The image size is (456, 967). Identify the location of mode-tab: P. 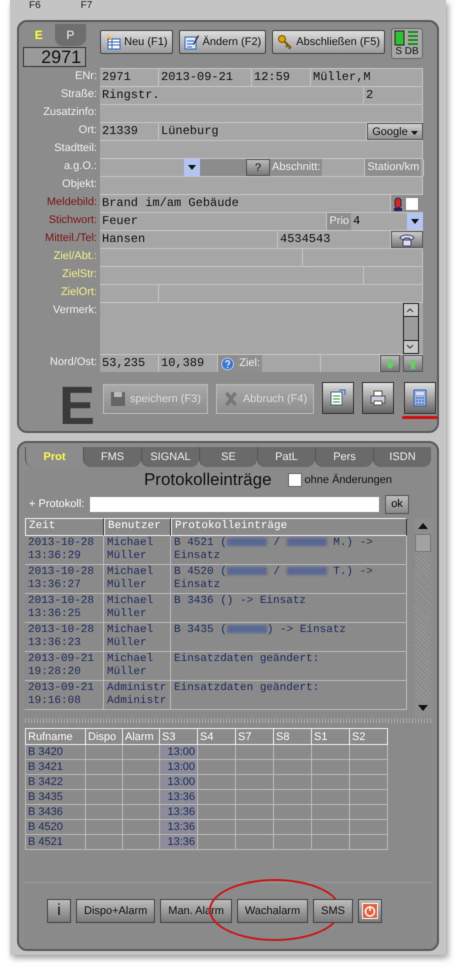
(70, 35).